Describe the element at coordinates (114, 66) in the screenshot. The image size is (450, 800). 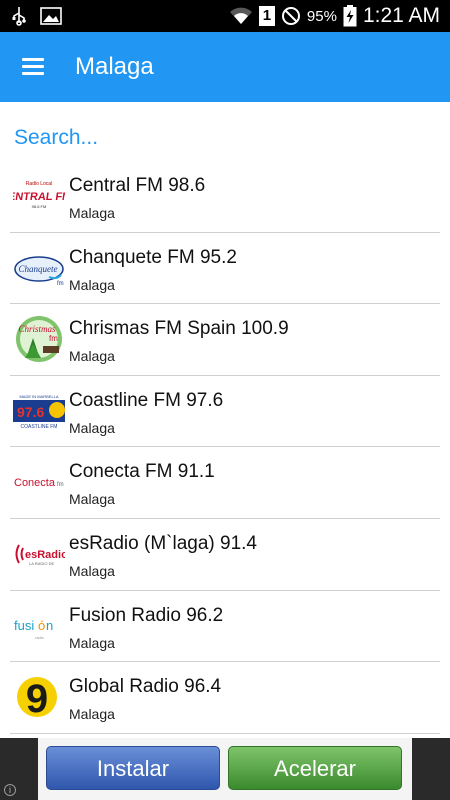
I see `page-title: Malaga` at that location.